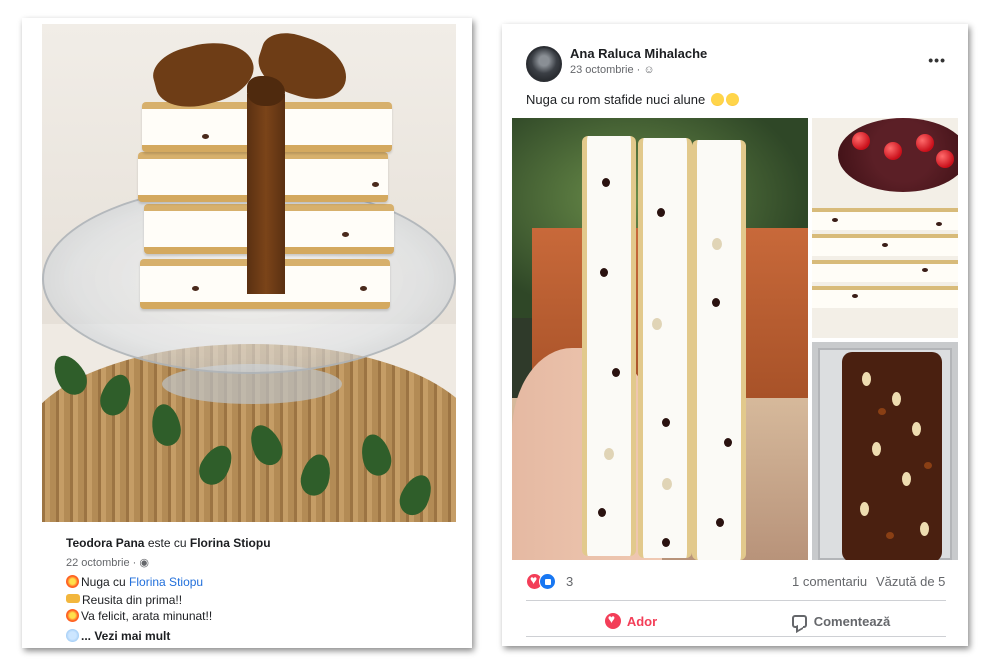 This screenshot has height=666, width=1000. I want to click on reactions-row: 3 1 comentariu Văzută de 5, so click(736, 582).